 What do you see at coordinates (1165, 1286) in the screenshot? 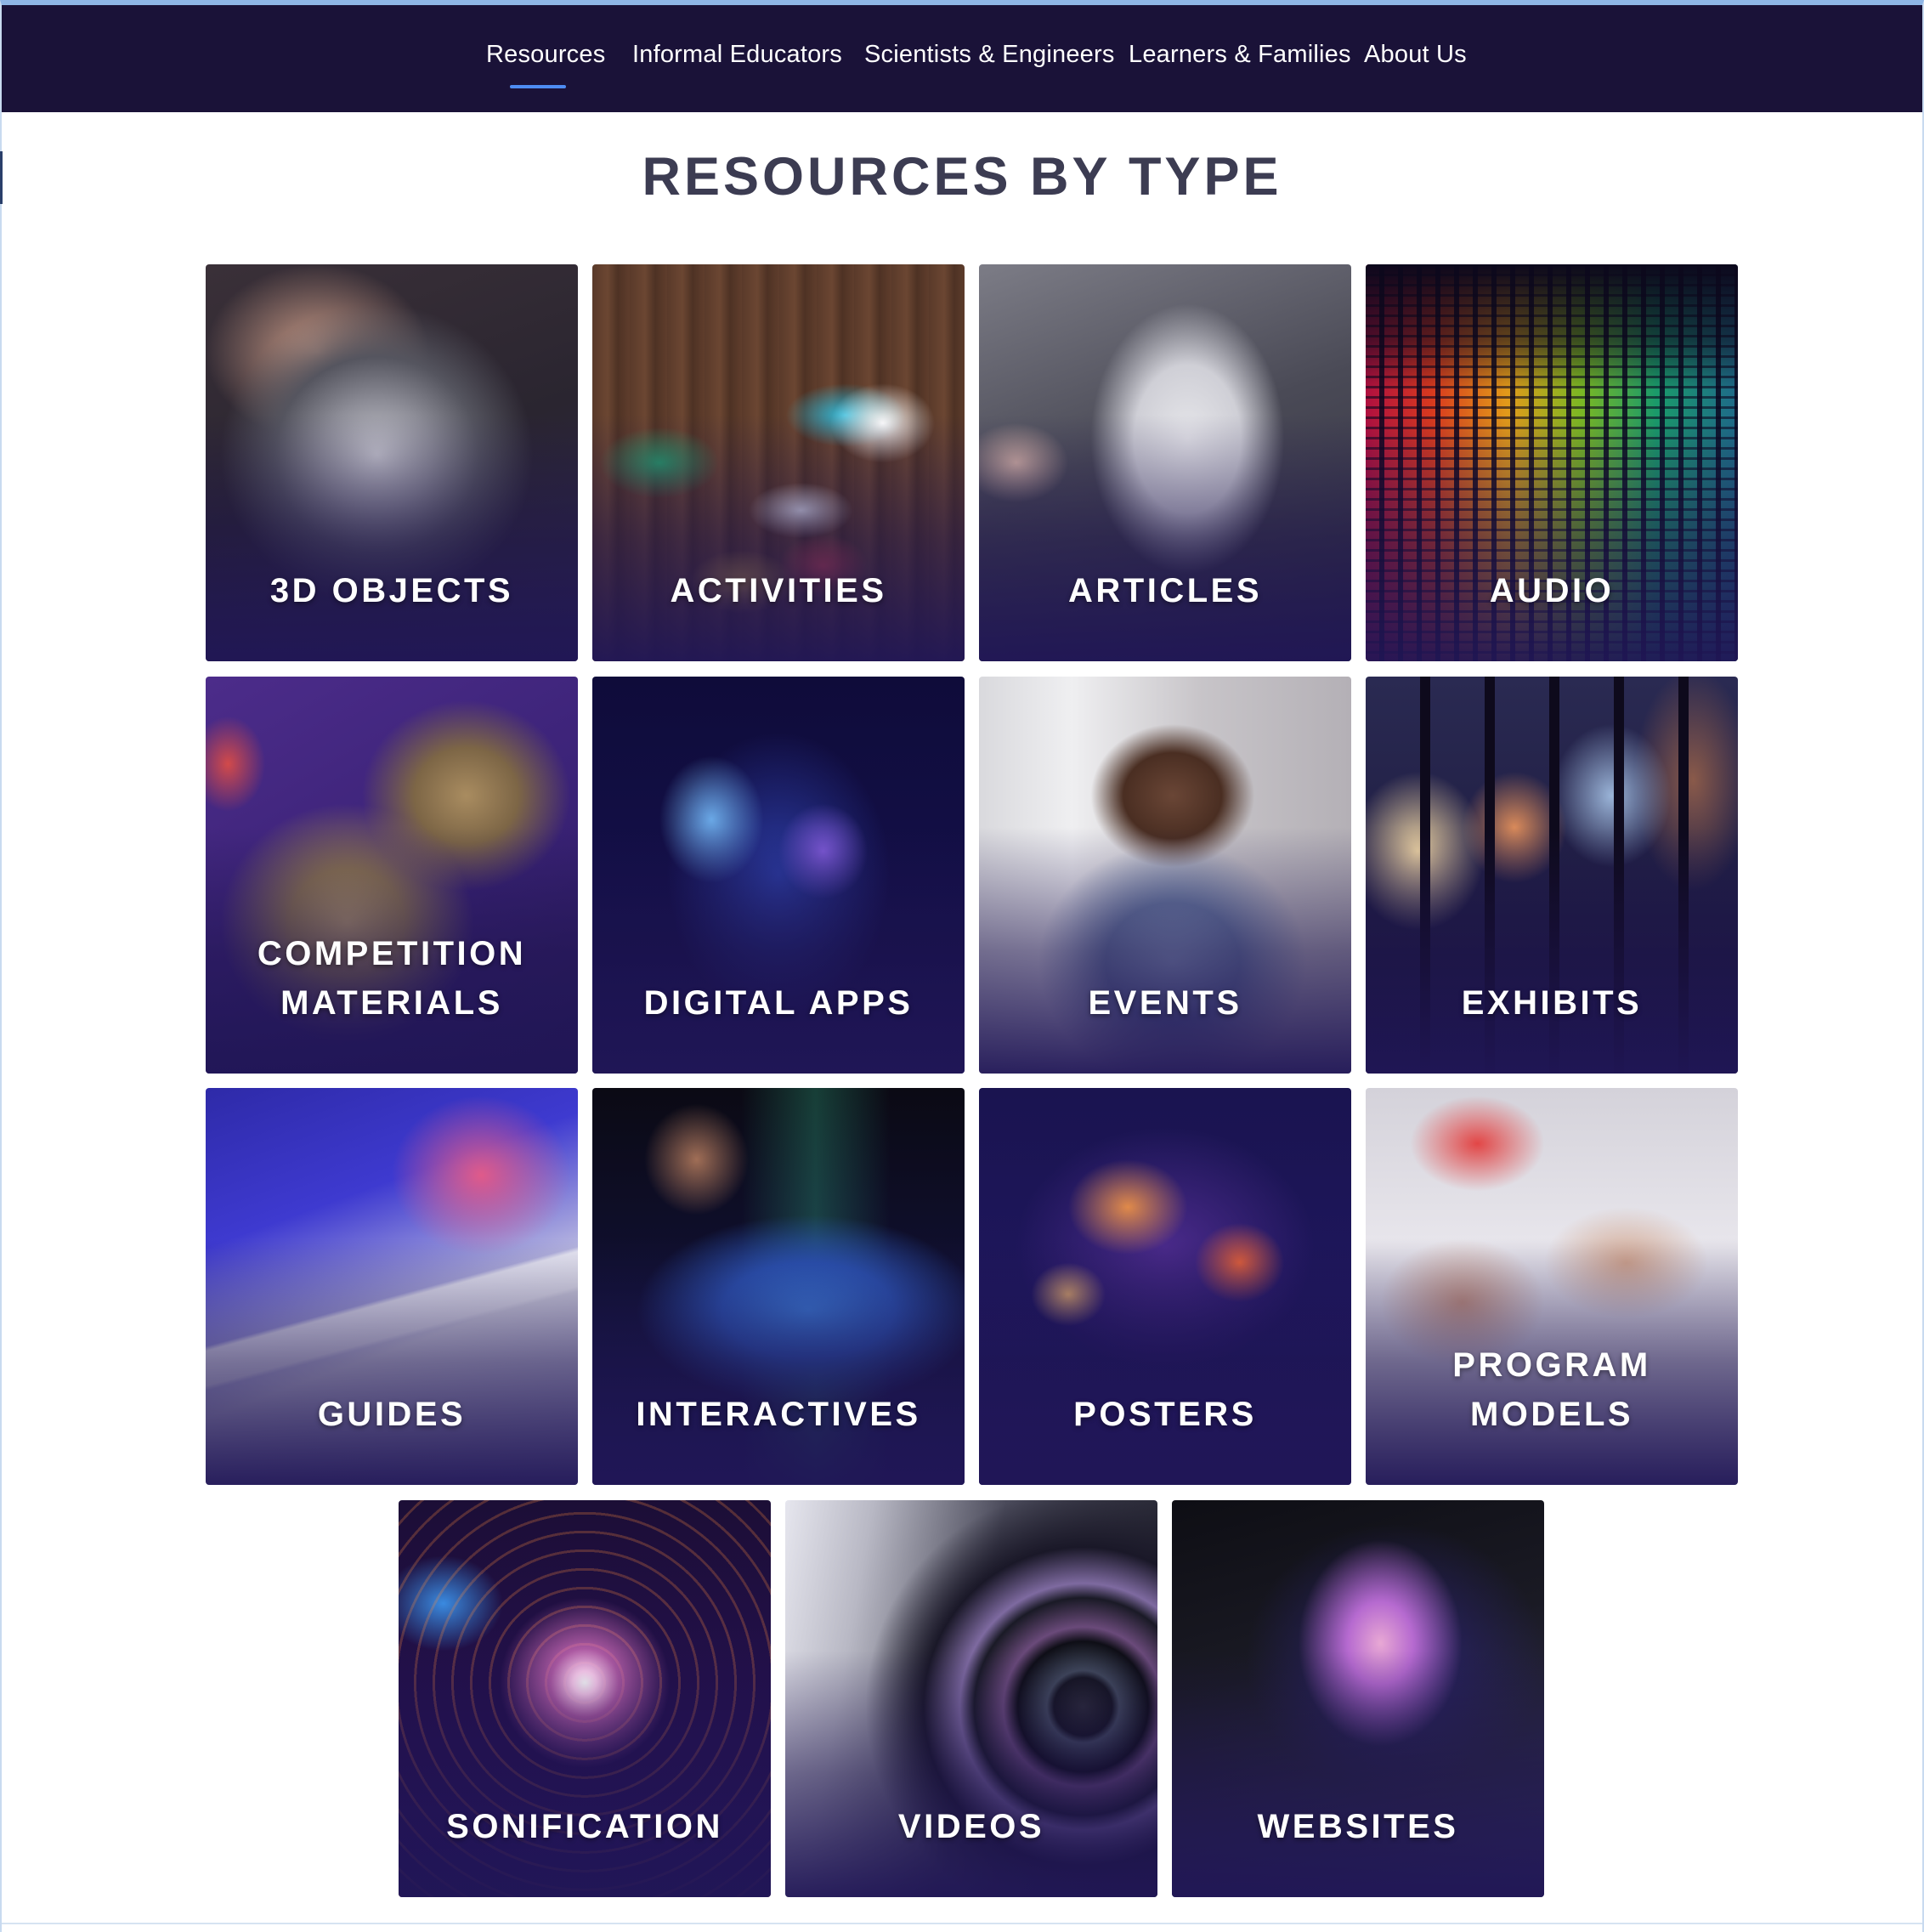
I see `tile-posters: POSTERS` at bounding box center [1165, 1286].